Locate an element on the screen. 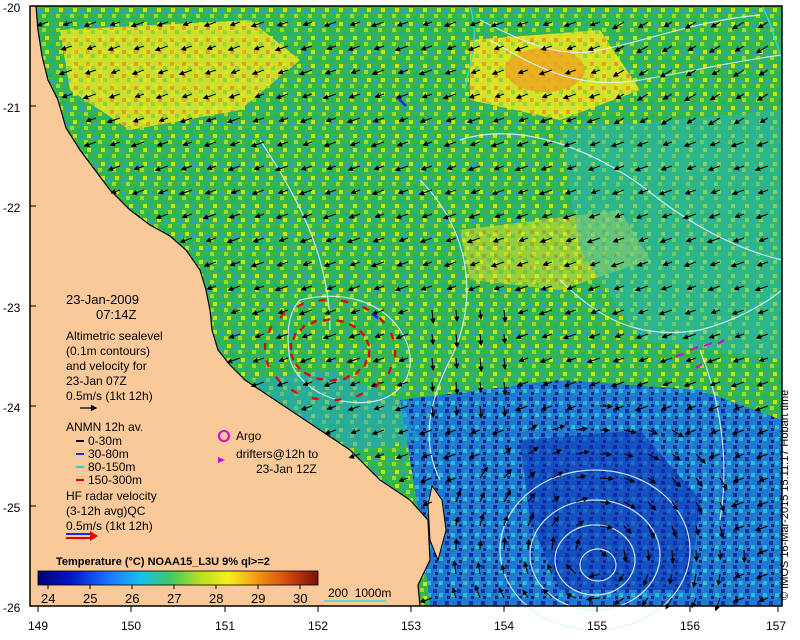 The image size is (800, 640). drifters-label: drifters@12h to is located at coordinates (277, 454).